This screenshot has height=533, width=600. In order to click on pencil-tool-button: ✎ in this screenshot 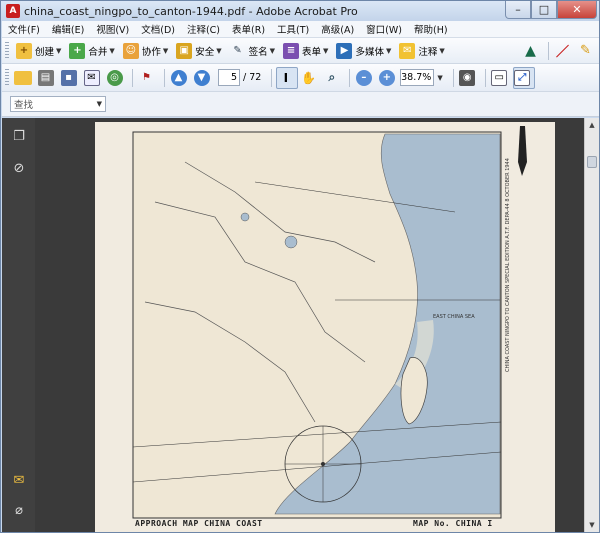, I will do `click(587, 51)`.